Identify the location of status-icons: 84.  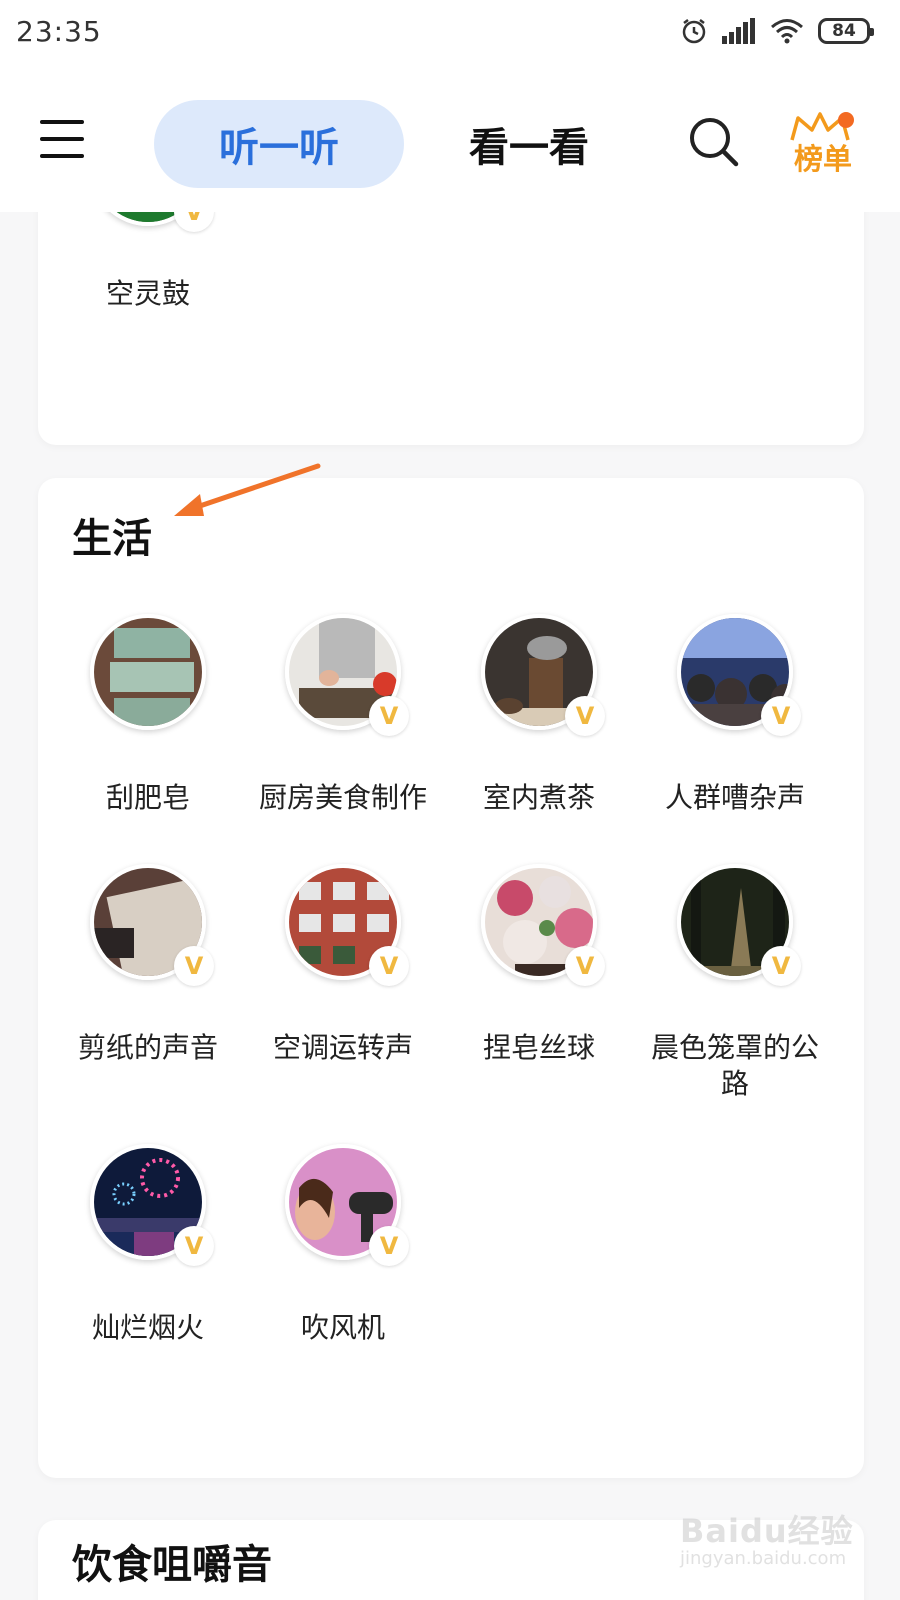
(777, 31).